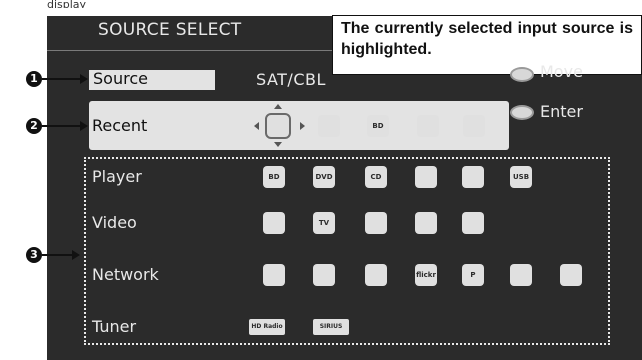  Describe the element at coordinates (76, 255) in the screenshot. I see `callout-3-arrow-head` at that location.